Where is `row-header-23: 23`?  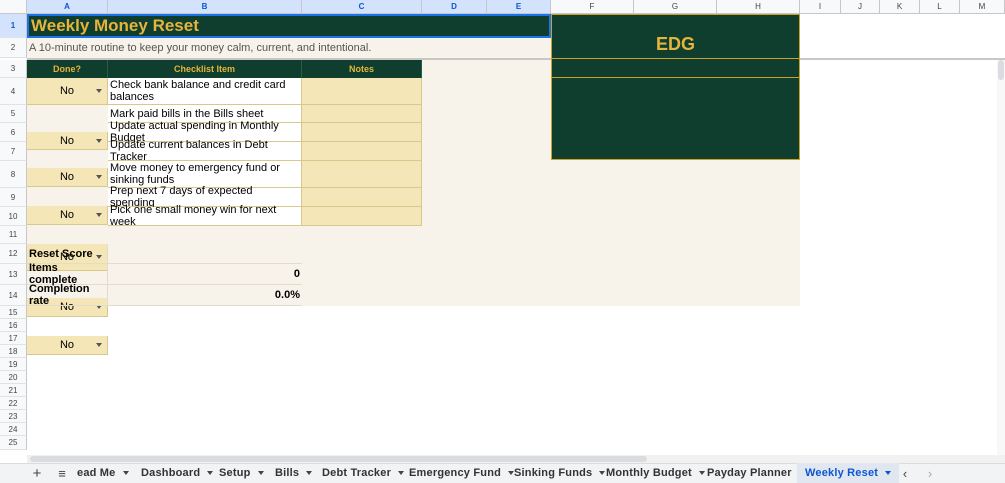 row-header-23: 23 is located at coordinates (13, 416).